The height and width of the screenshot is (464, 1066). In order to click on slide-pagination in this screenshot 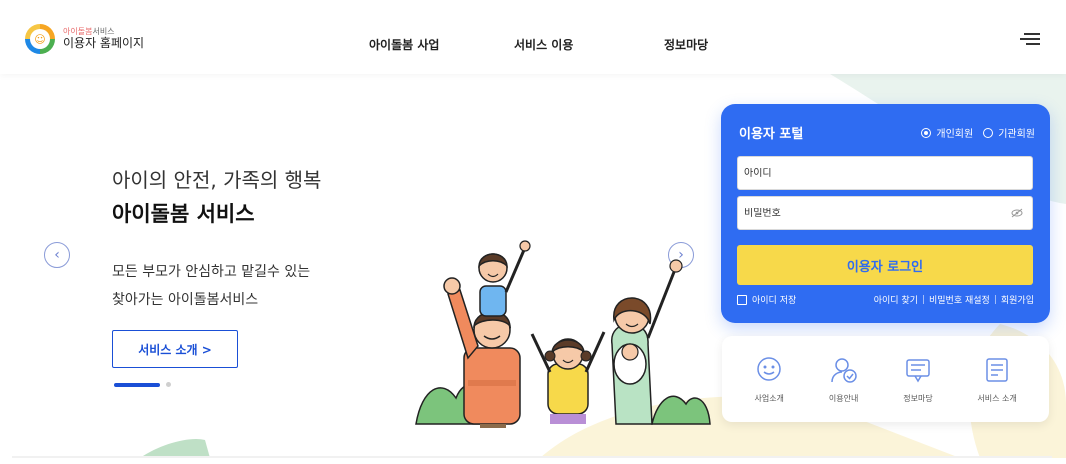, I will do `click(142, 384)`.